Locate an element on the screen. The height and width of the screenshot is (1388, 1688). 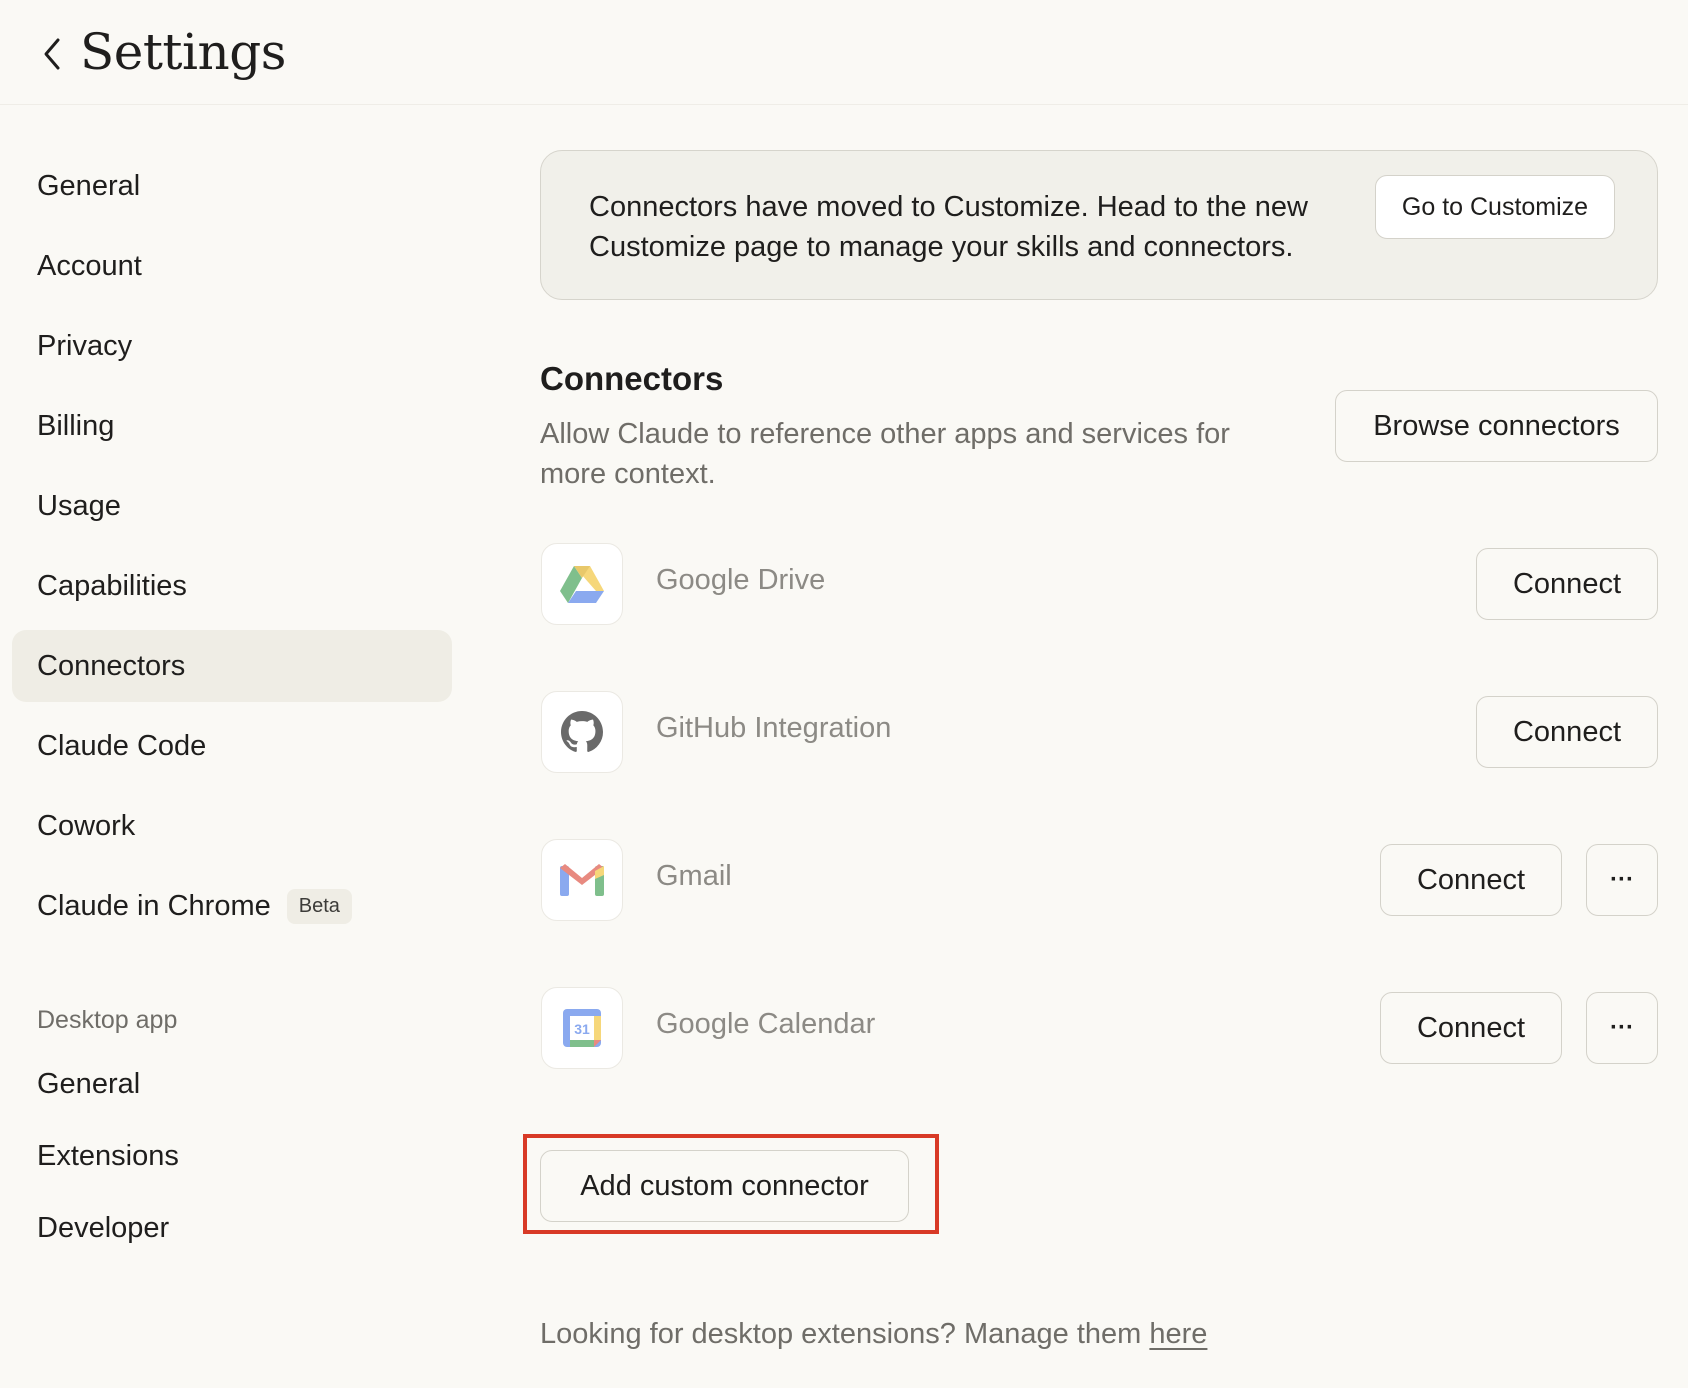
google-drive-icon is located at coordinates (582, 584).